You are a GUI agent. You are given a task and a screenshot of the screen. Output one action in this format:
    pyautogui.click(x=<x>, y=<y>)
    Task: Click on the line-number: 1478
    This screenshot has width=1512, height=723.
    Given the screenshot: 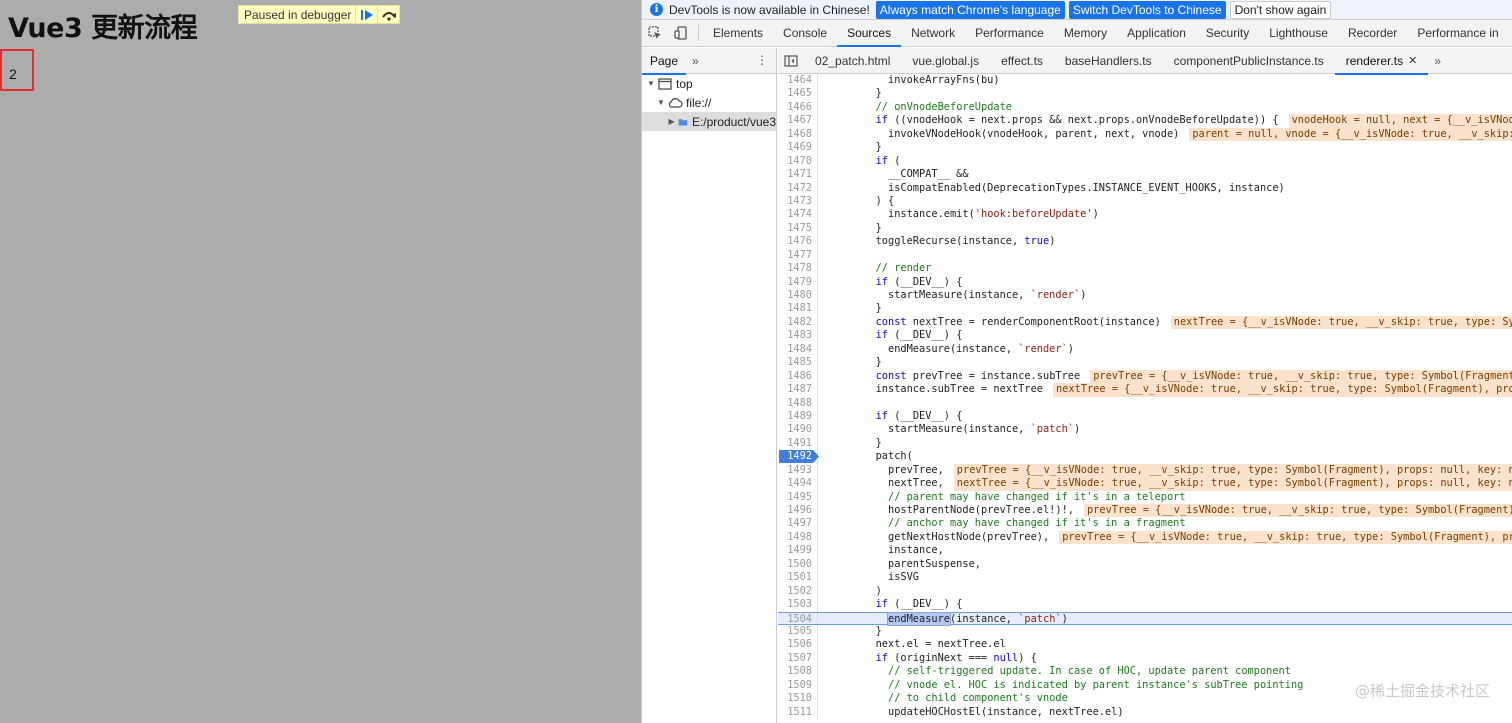 What is the action you would take?
    pyautogui.click(x=798, y=269)
    